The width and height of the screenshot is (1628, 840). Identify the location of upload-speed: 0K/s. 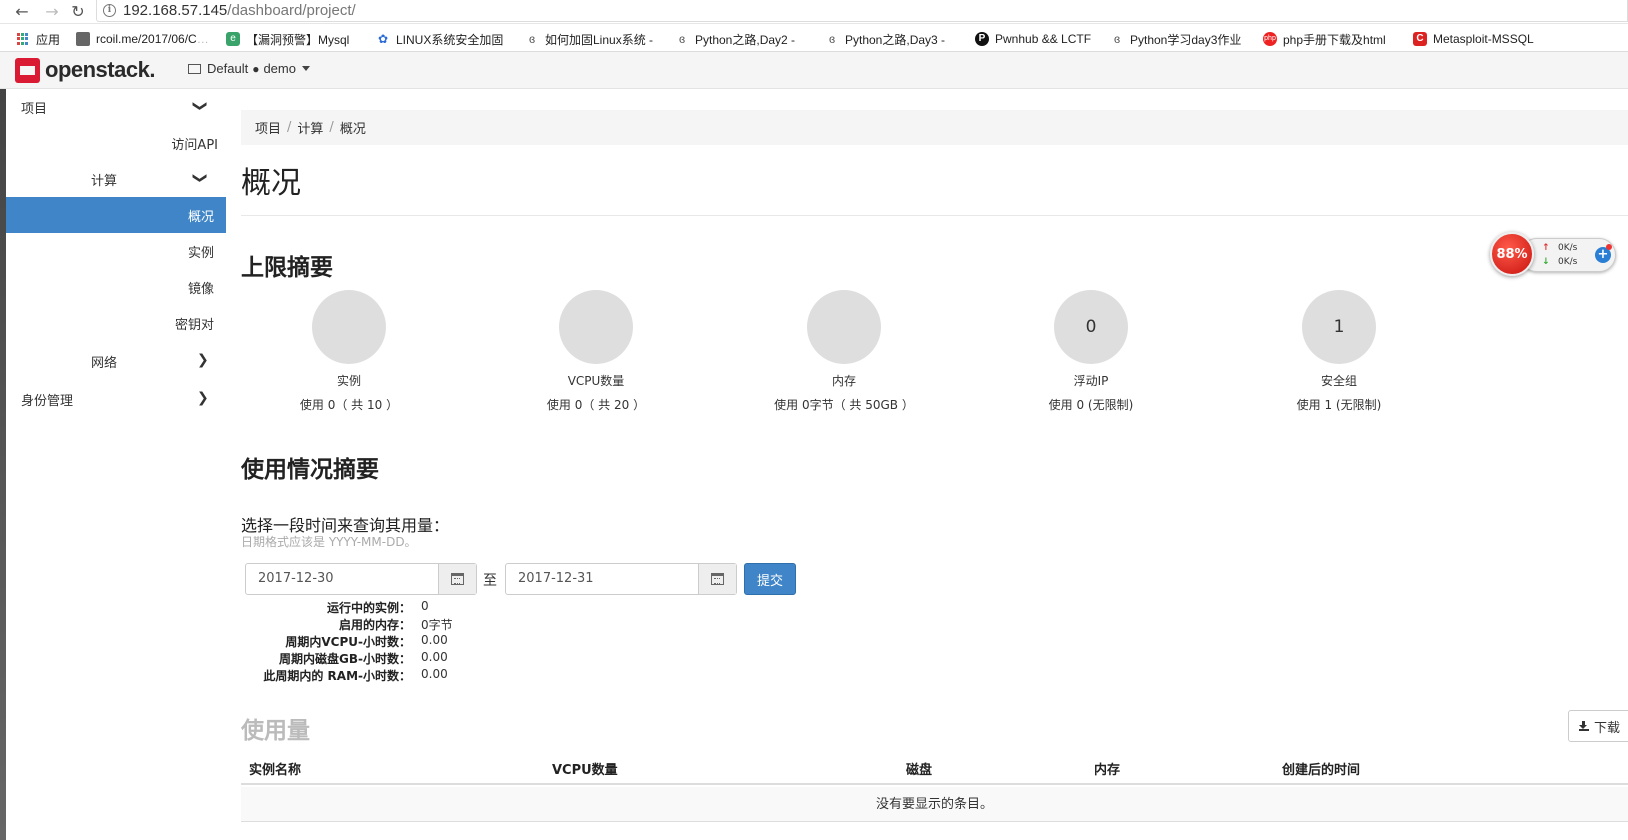
(1568, 248).